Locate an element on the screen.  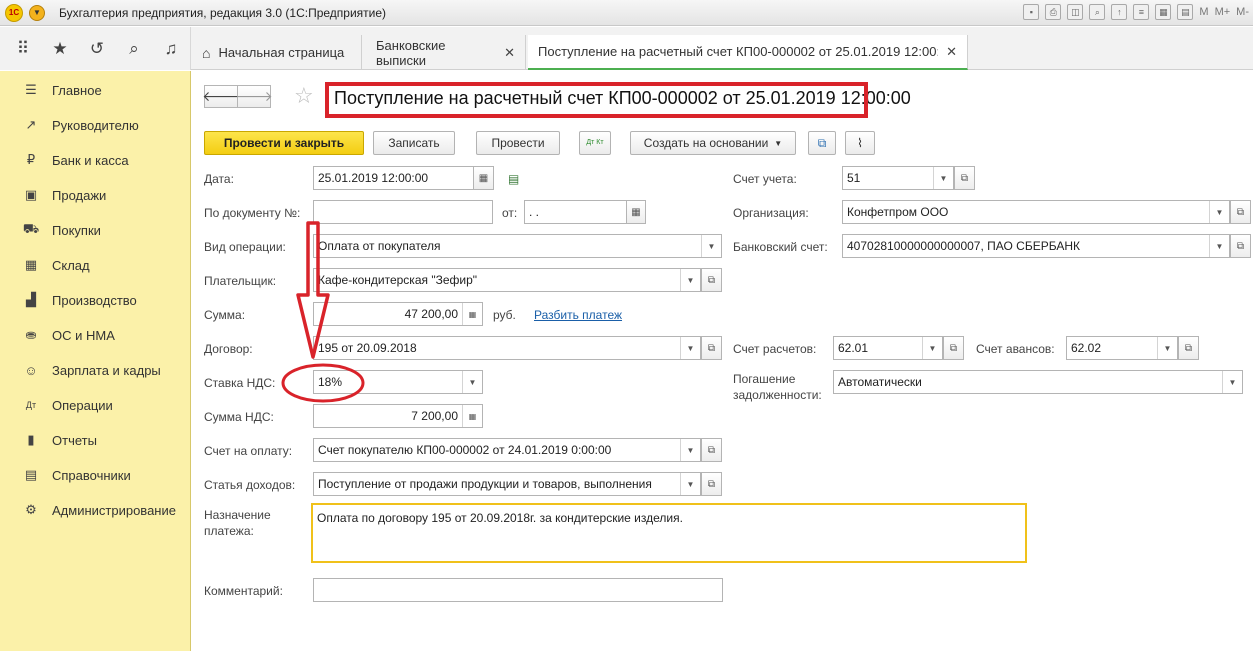
history-icon: ↺ is located at coordinates (97, 49).